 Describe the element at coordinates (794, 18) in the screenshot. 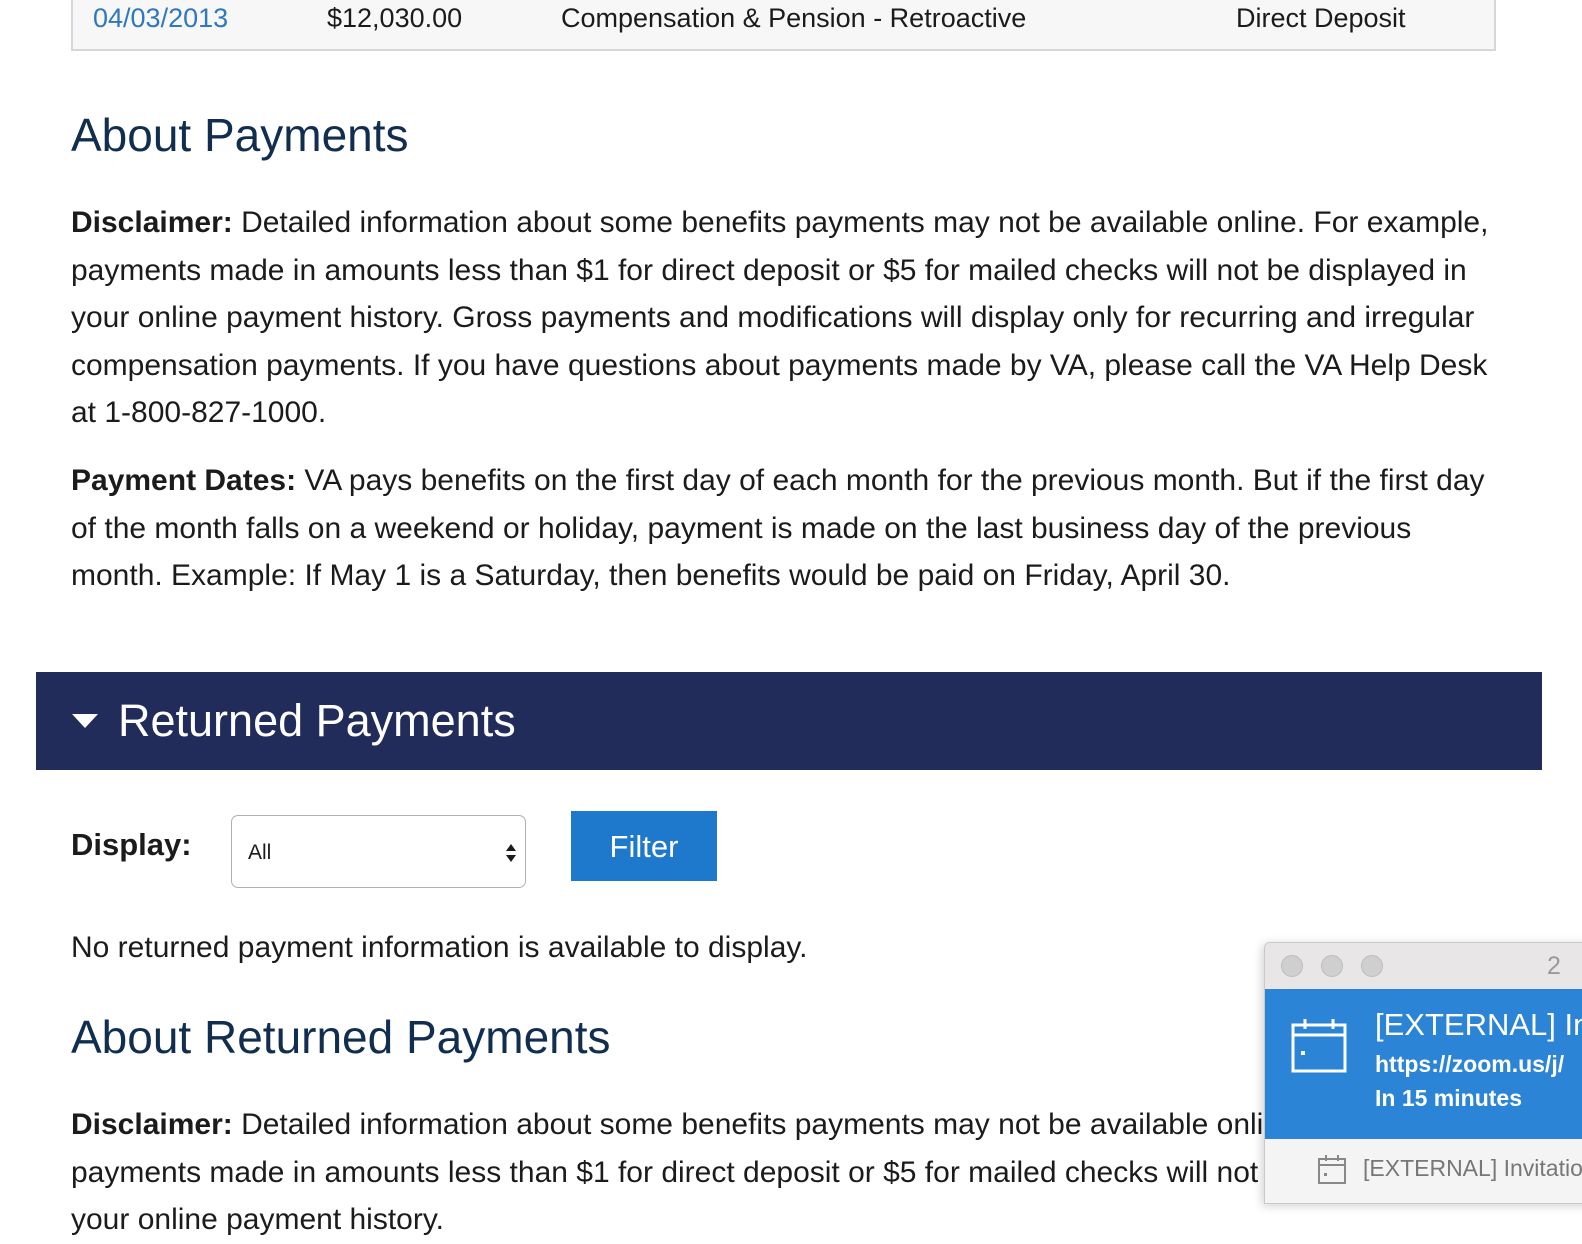

I see `payment-type: Compensation & Pension - Retroactive` at that location.